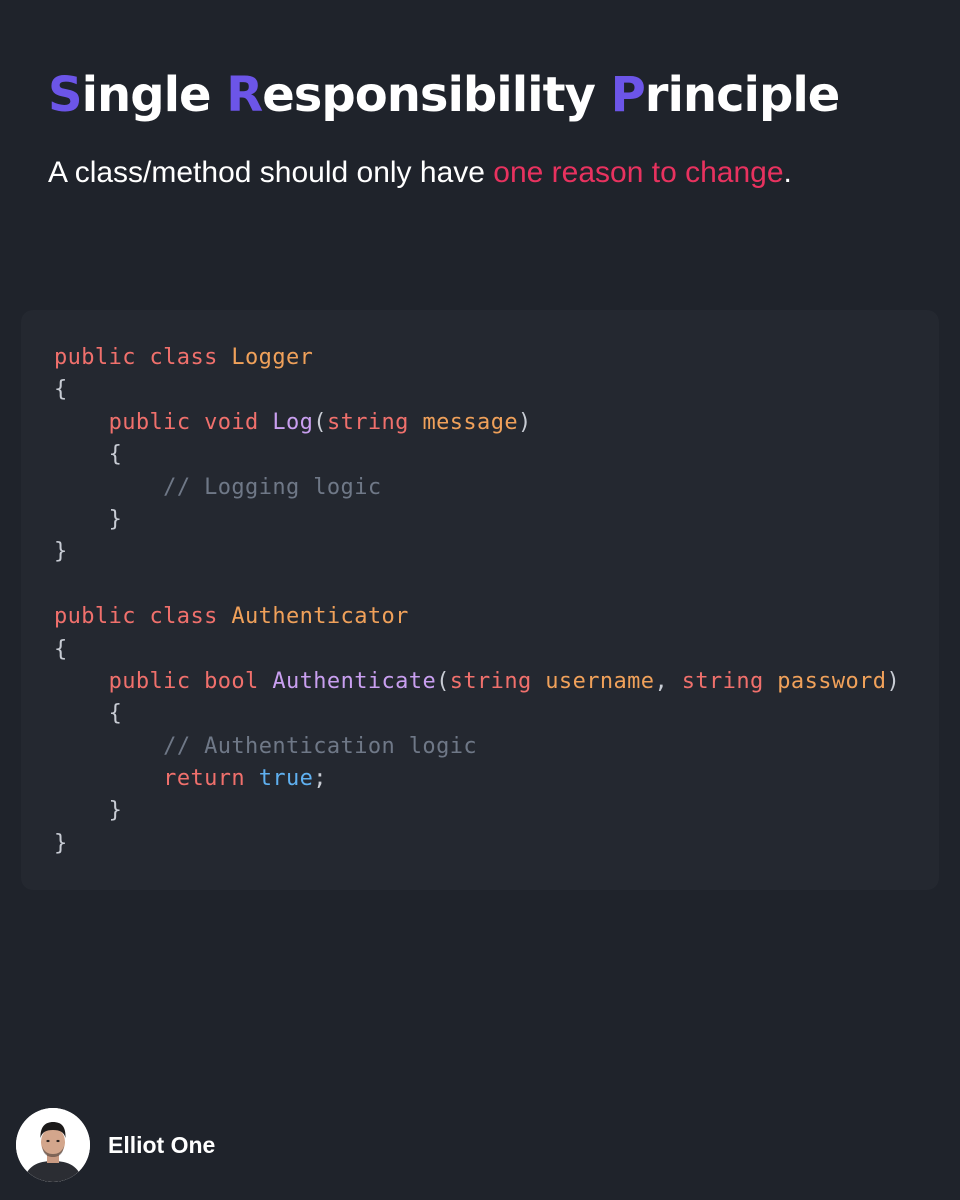 The width and height of the screenshot is (960, 1200). I want to click on code-keyword: public bool, so click(190, 681).